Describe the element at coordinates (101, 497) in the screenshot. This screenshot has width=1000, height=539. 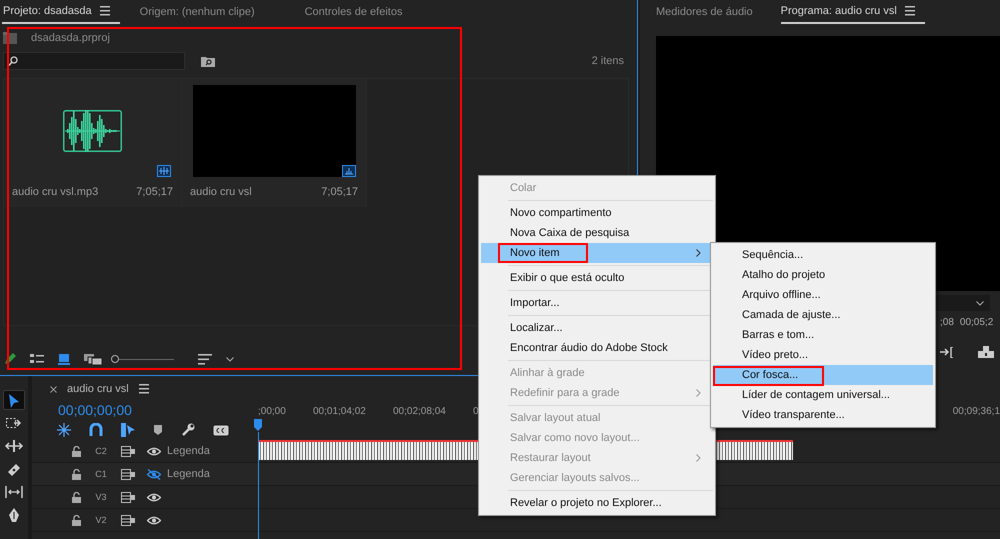
I see `track-name: V3` at that location.